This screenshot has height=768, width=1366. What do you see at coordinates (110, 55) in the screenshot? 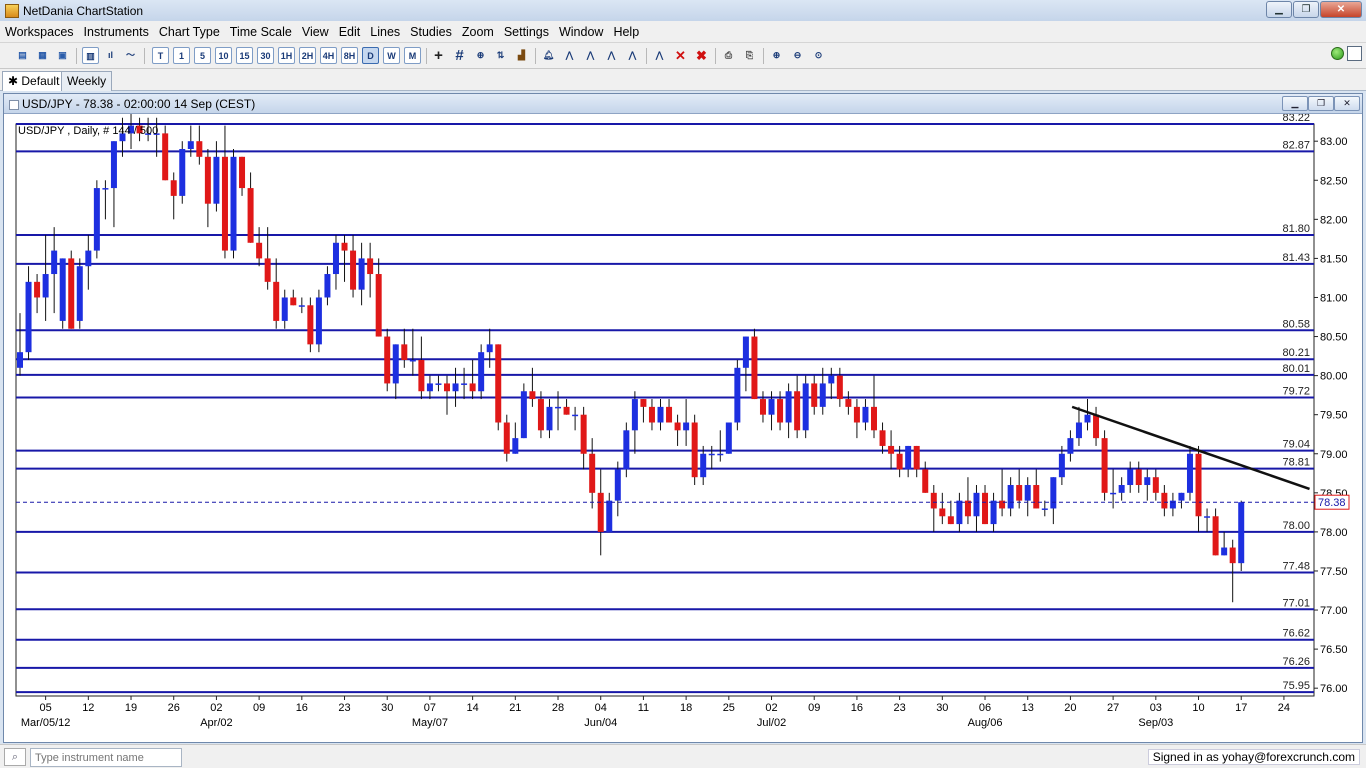
I see `bar-chart-icon: ıl` at bounding box center [110, 55].